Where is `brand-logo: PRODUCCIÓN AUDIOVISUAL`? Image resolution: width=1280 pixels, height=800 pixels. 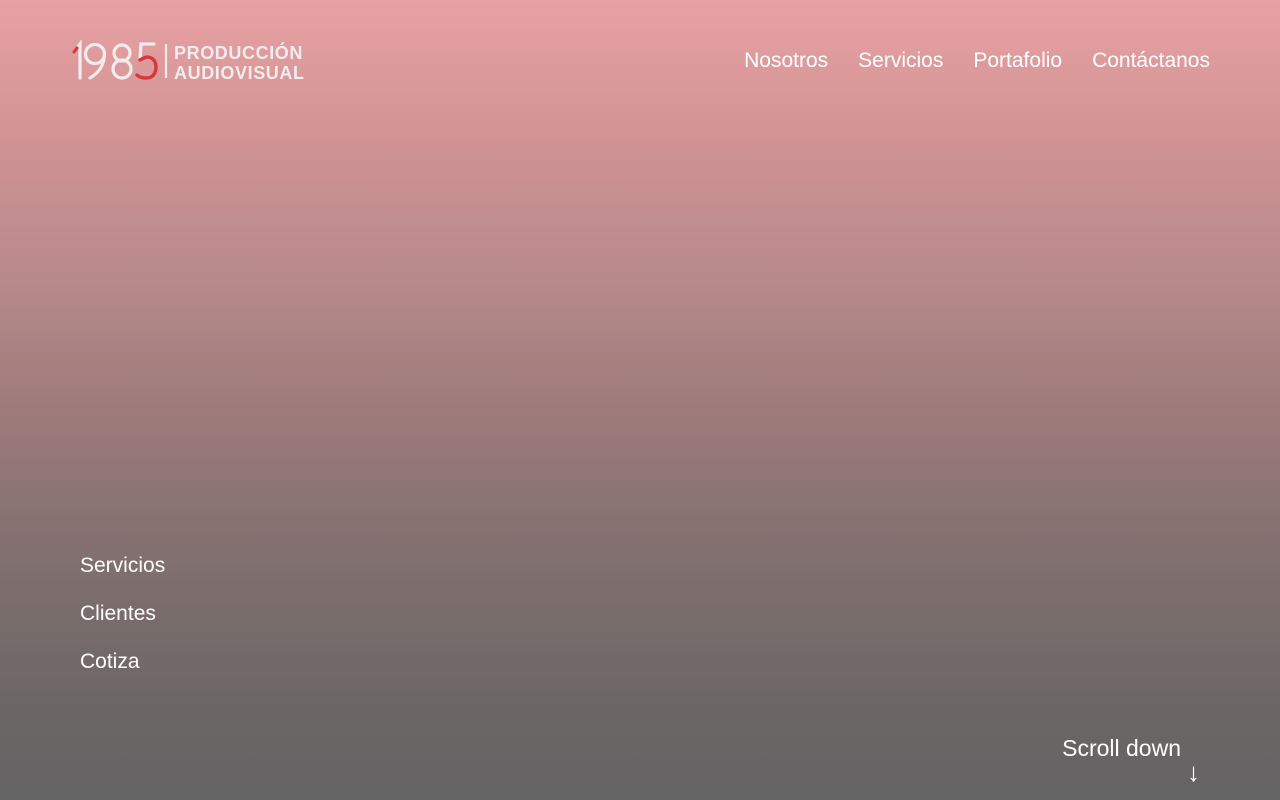
brand-logo: PRODUCCIÓN AUDIOVISUAL is located at coordinates (188, 61).